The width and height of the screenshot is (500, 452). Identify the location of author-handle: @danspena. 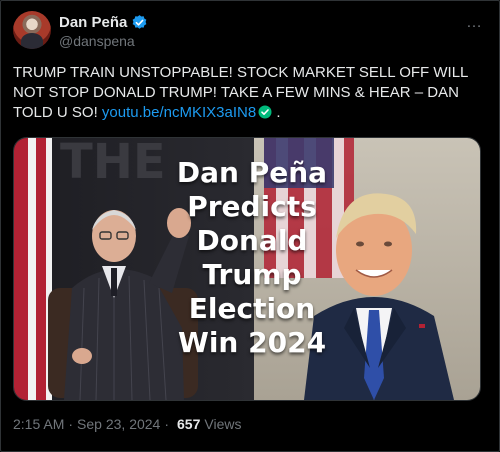
(97, 41).